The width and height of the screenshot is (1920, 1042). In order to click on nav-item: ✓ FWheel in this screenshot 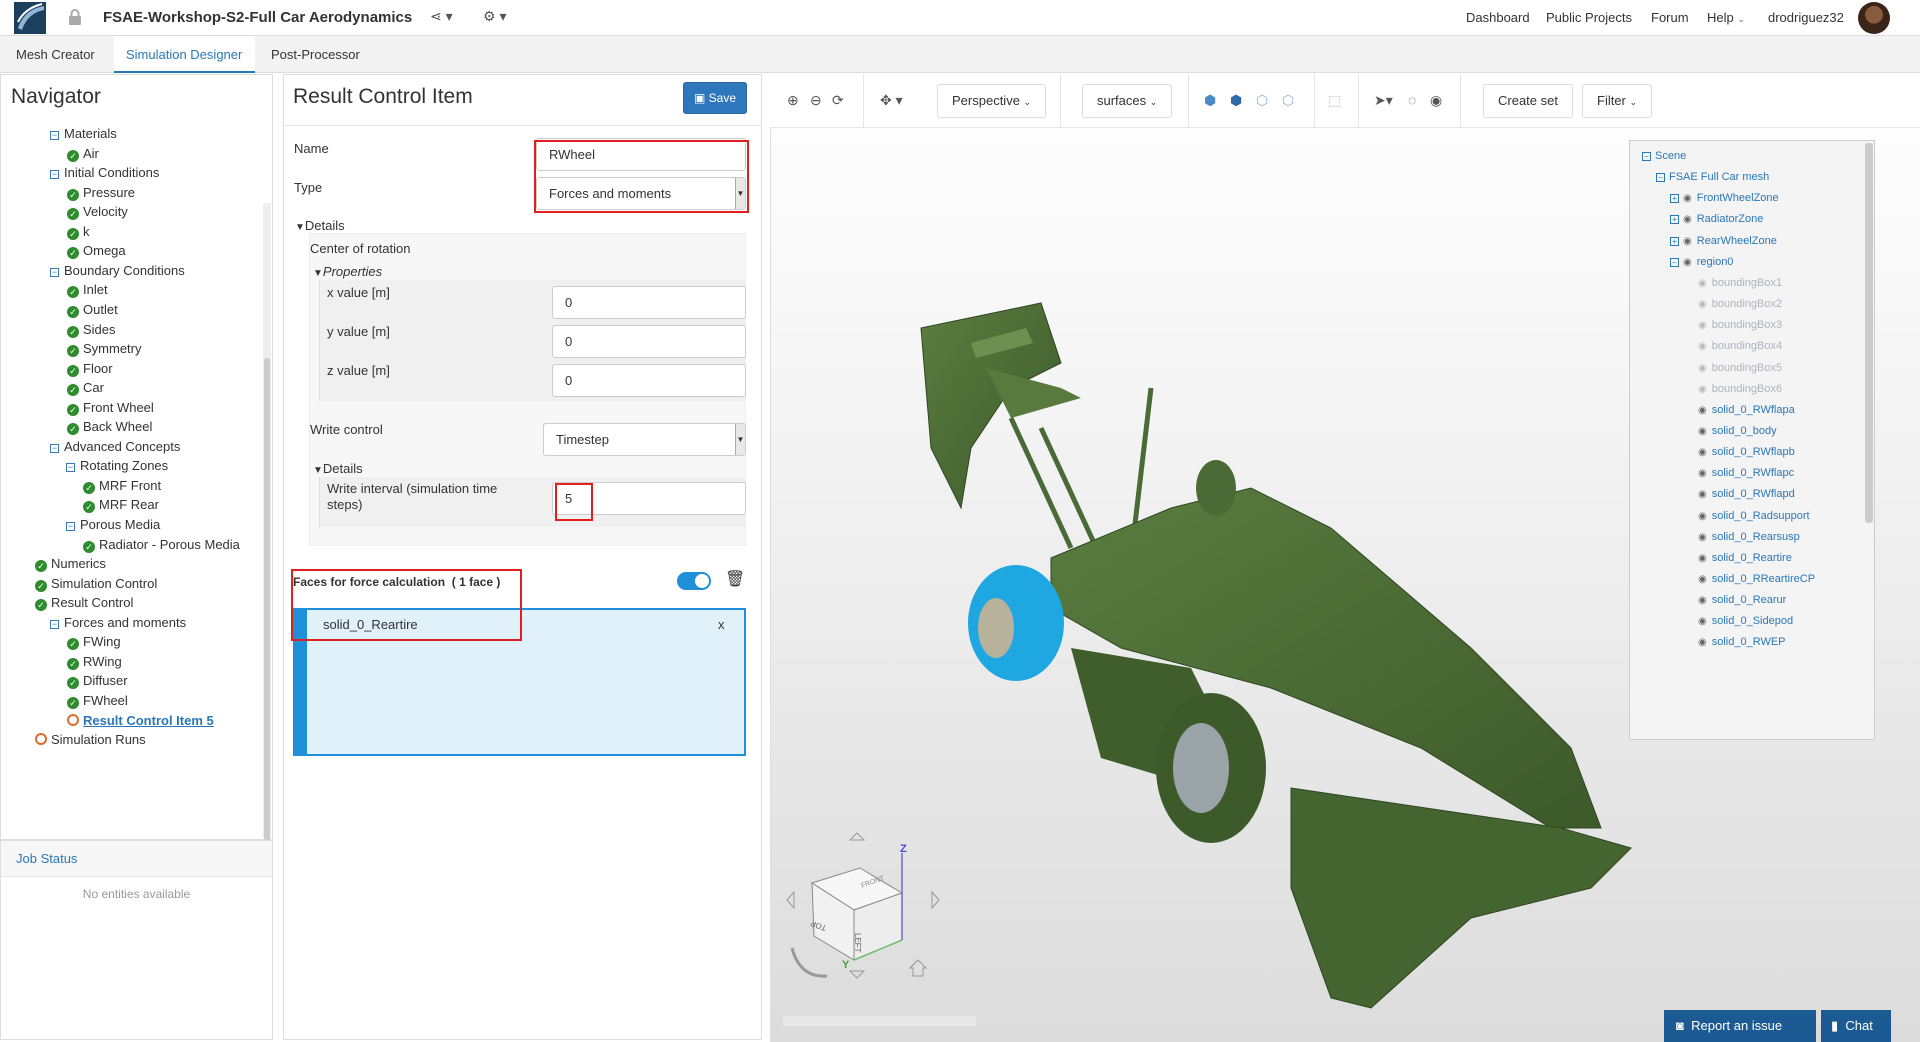, I will do `click(97, 701)`.